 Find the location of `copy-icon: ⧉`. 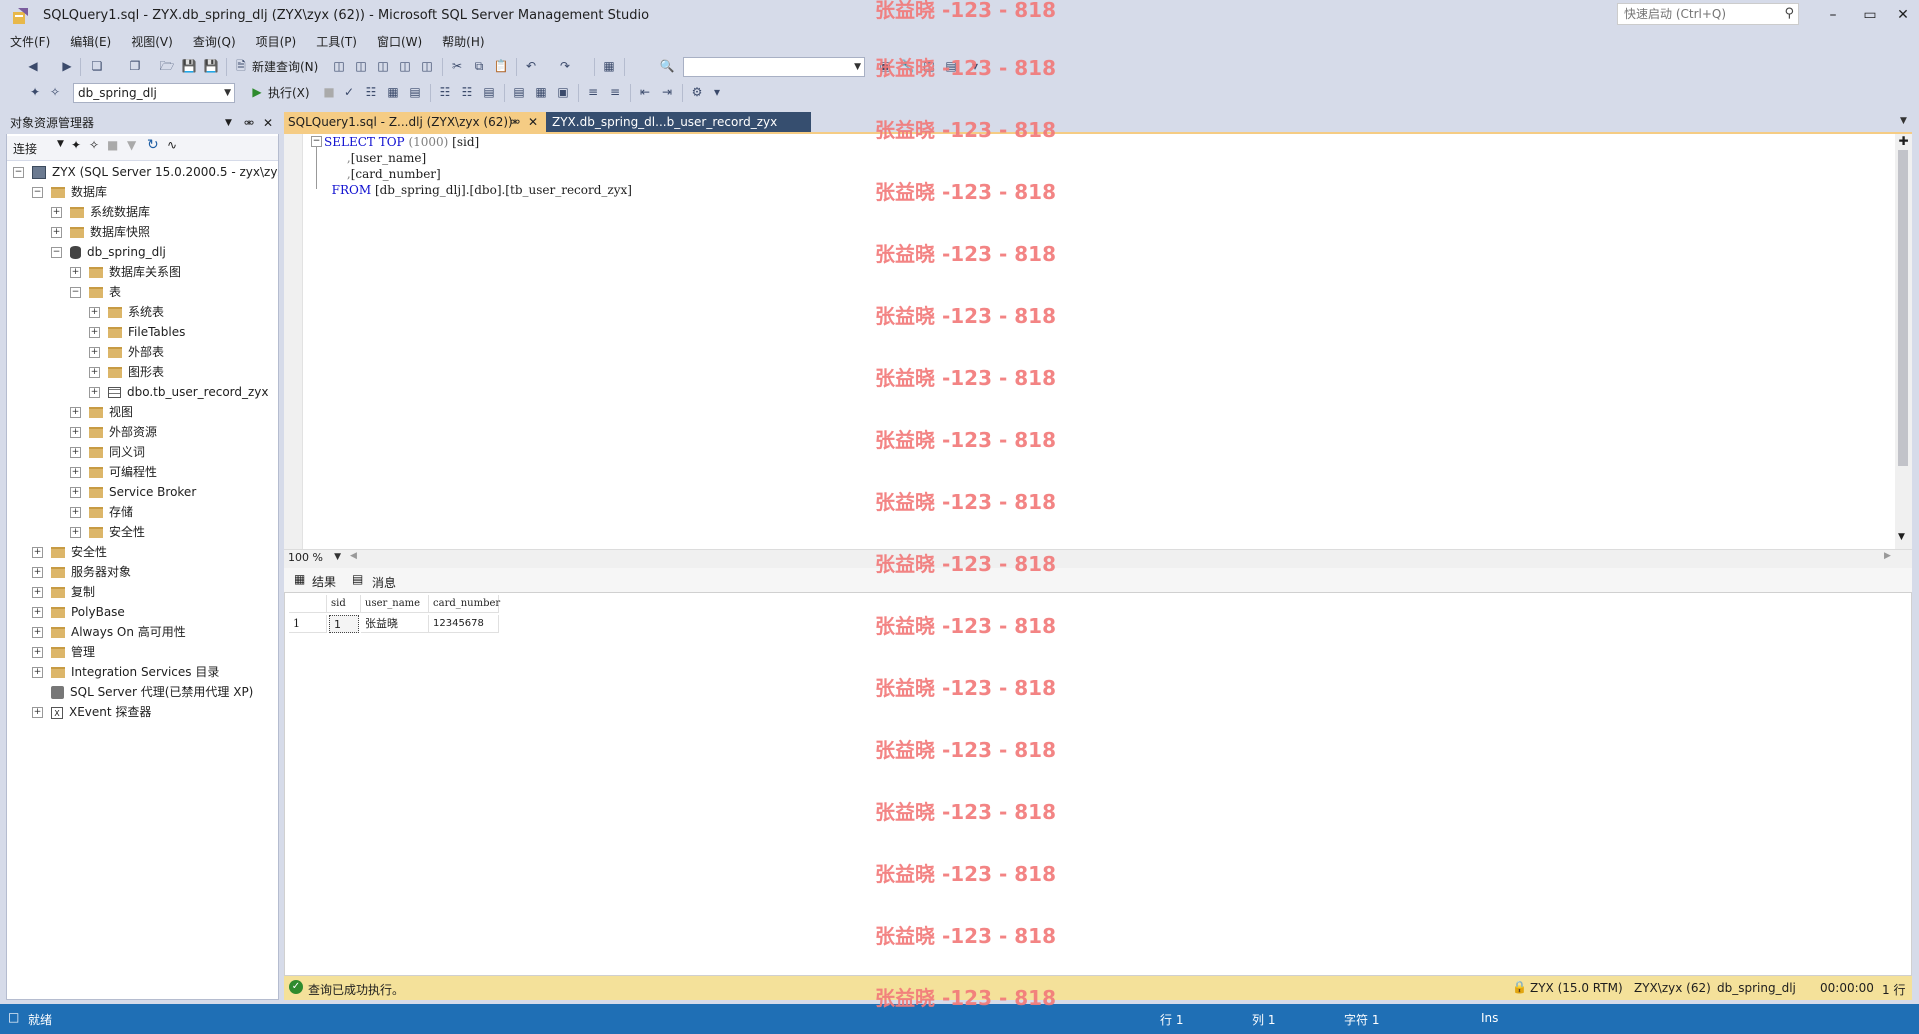

copy-icon: ⧉ is located at coordinates (479, 66).